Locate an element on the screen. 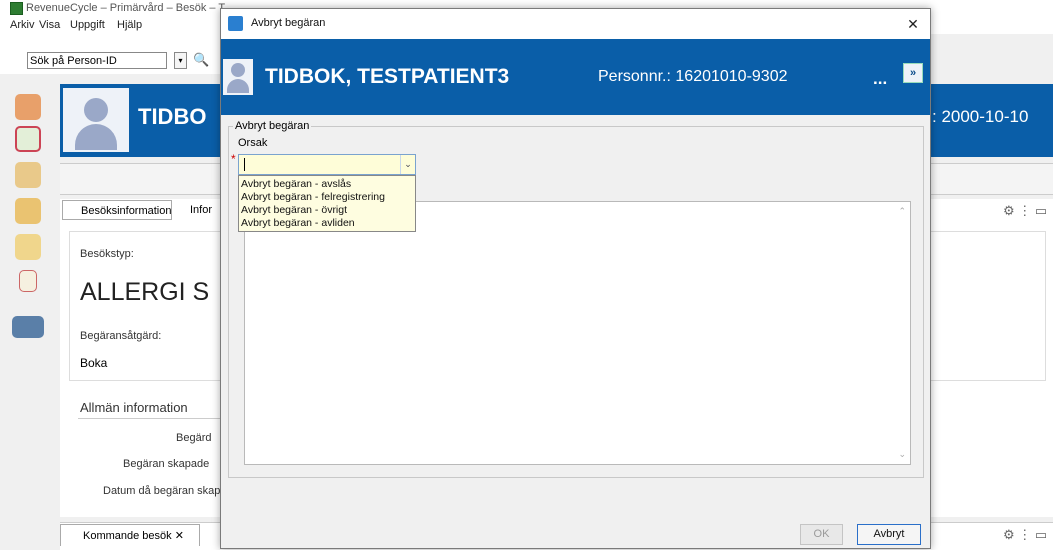  tab-kommande-besok-label: Kommande besök is located at coordinates (127, 536).